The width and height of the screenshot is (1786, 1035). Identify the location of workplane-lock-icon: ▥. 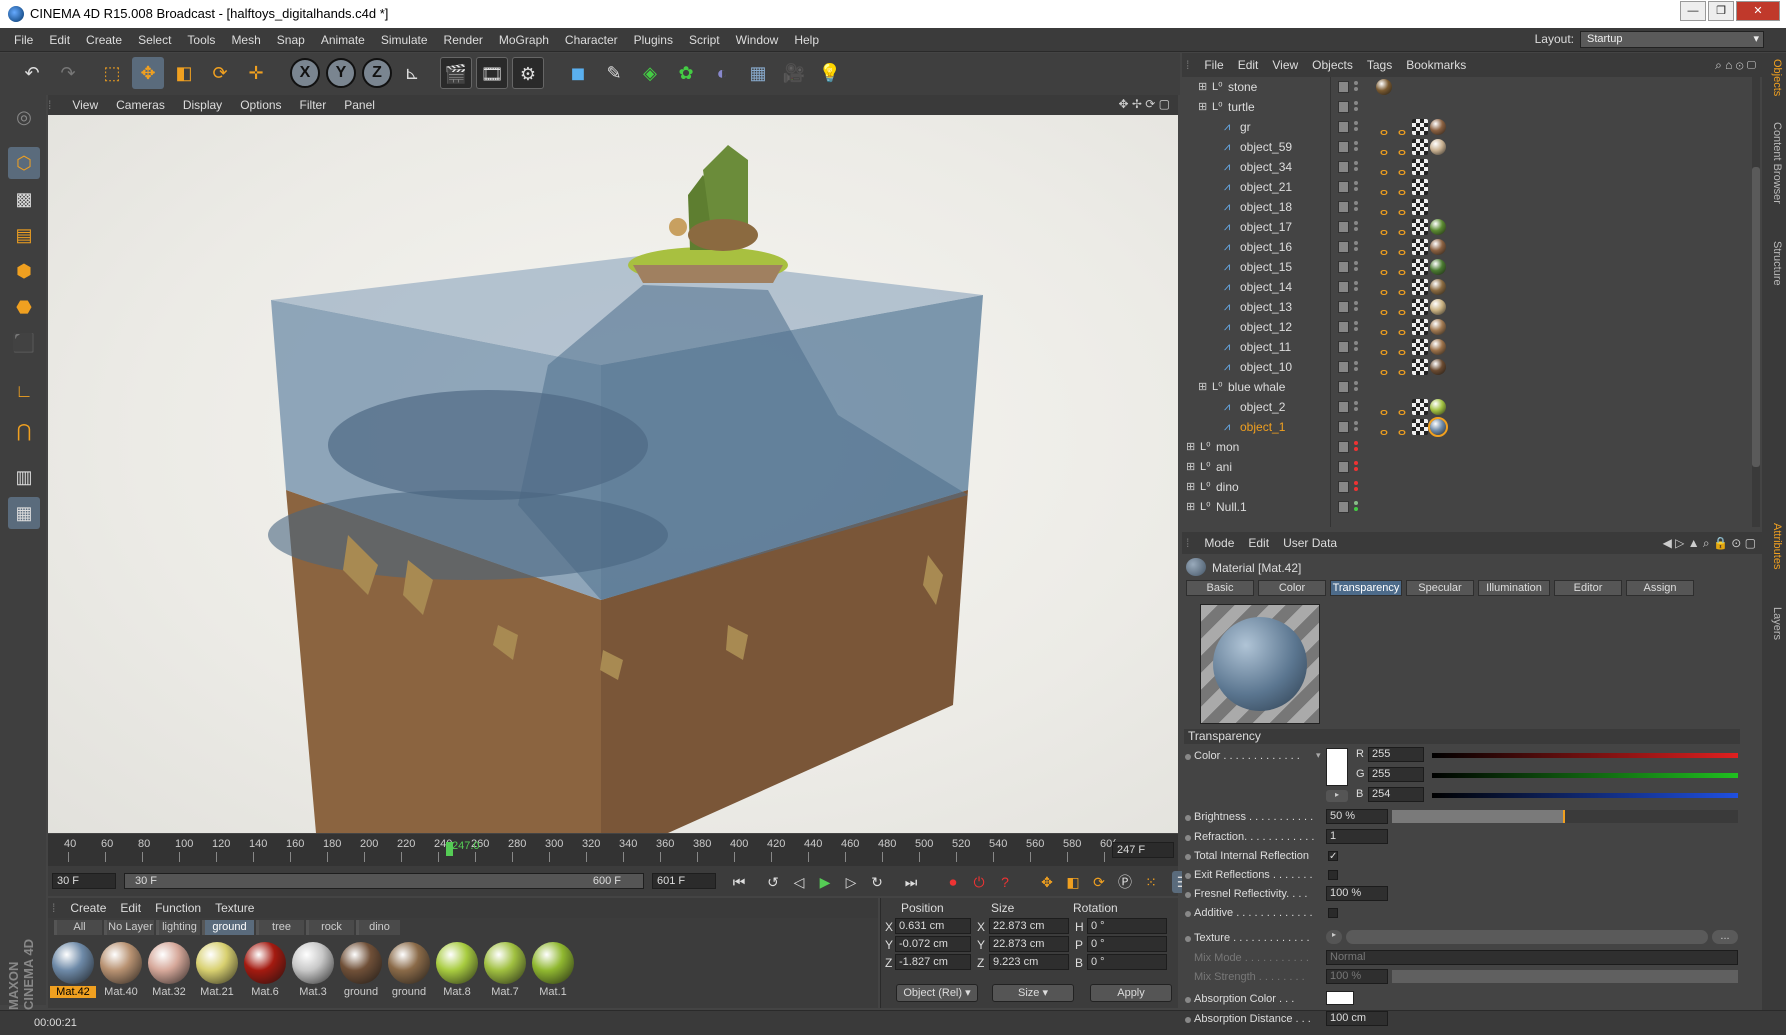
(24, 477).